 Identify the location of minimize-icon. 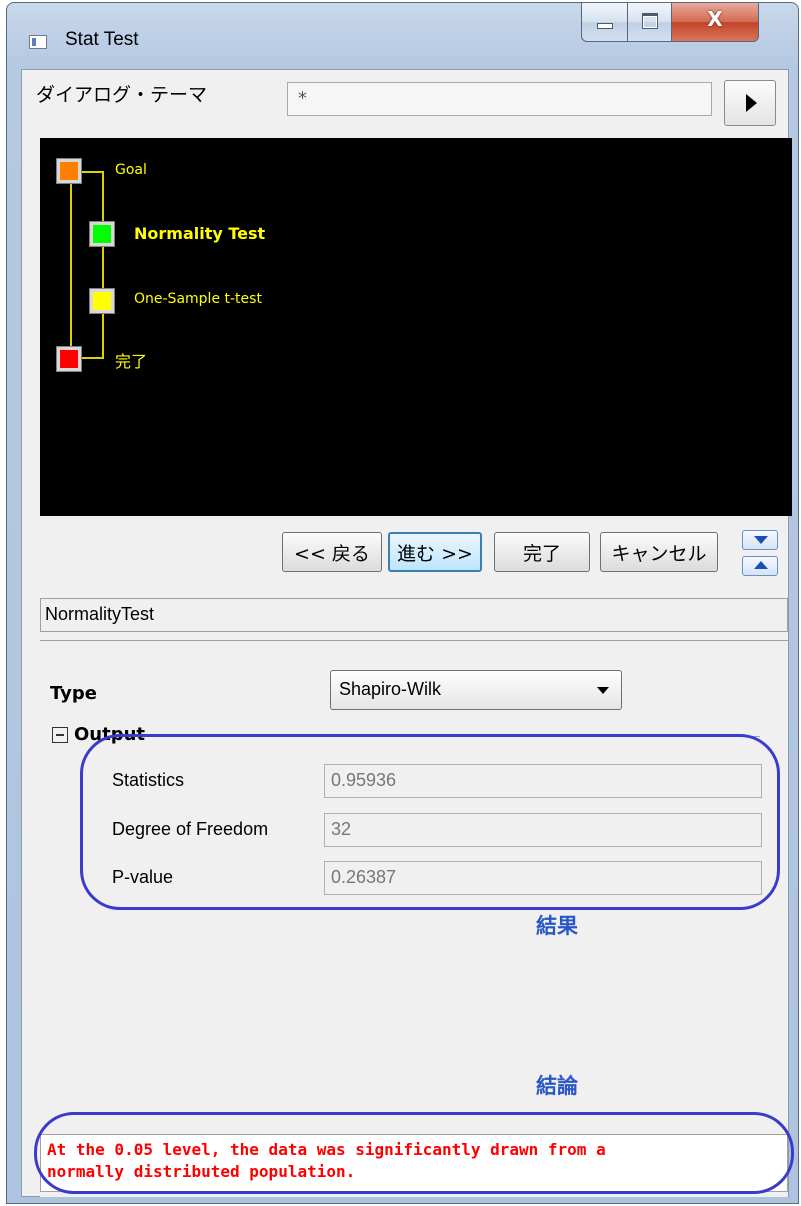
(605, 26).